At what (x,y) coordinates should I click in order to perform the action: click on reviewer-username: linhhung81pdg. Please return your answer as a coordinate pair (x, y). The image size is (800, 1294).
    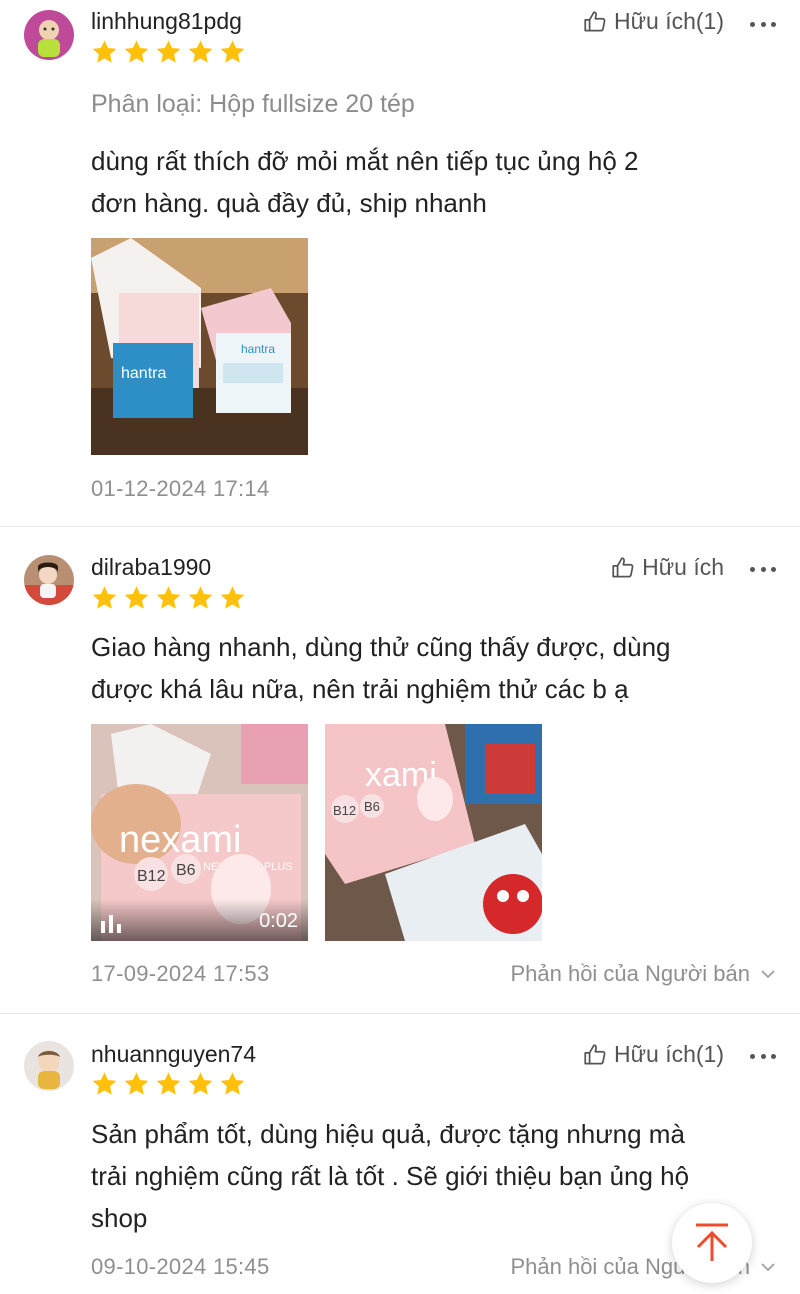
    Looking at the image, I should click on (166, 21).